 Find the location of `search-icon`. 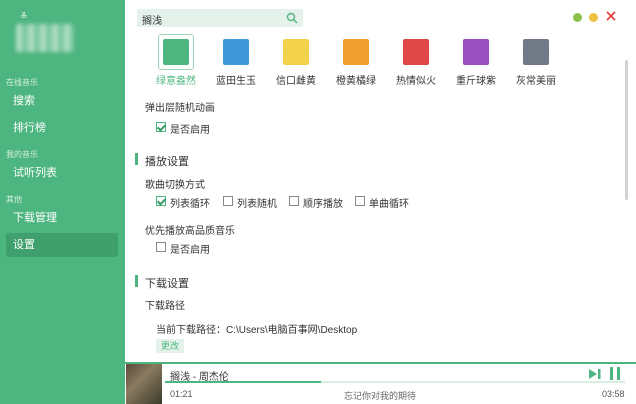

search-icon is located at coordinates (292, 18).